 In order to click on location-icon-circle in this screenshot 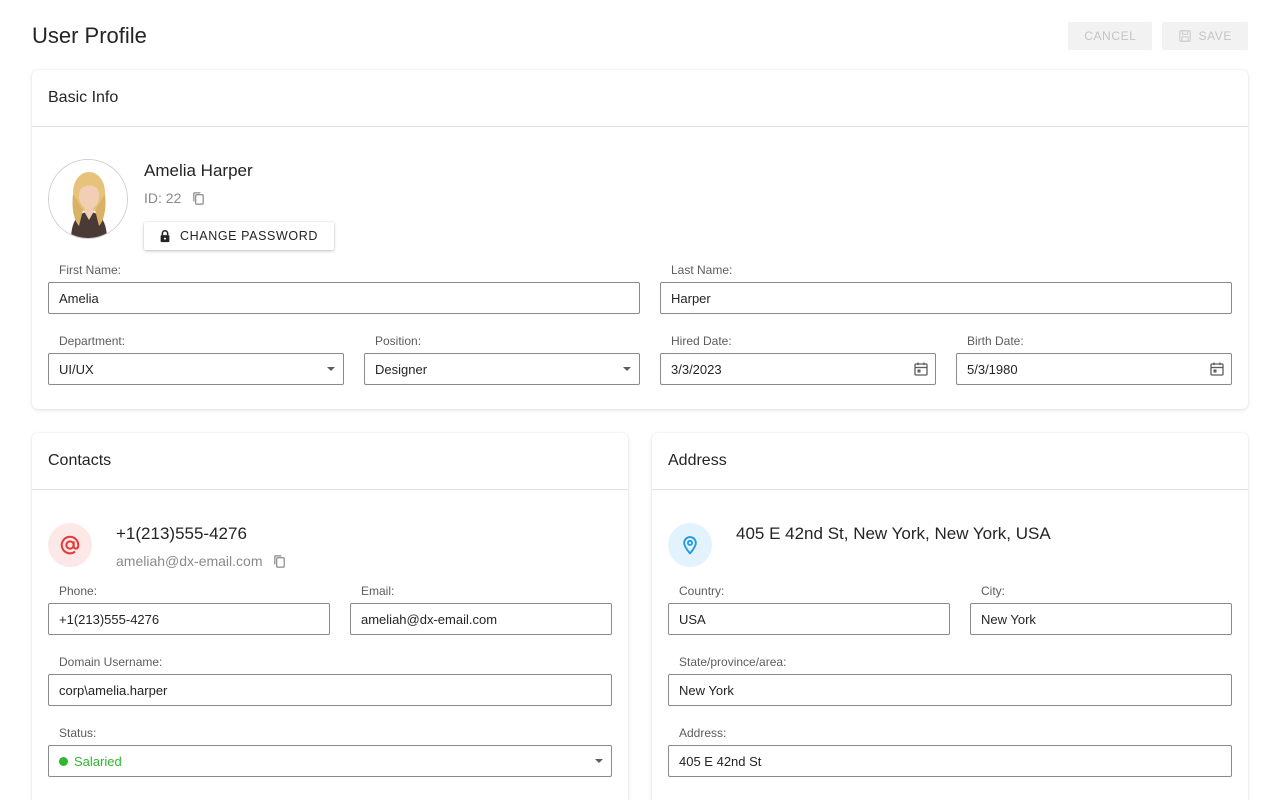, I will do `click(690, 545)`.